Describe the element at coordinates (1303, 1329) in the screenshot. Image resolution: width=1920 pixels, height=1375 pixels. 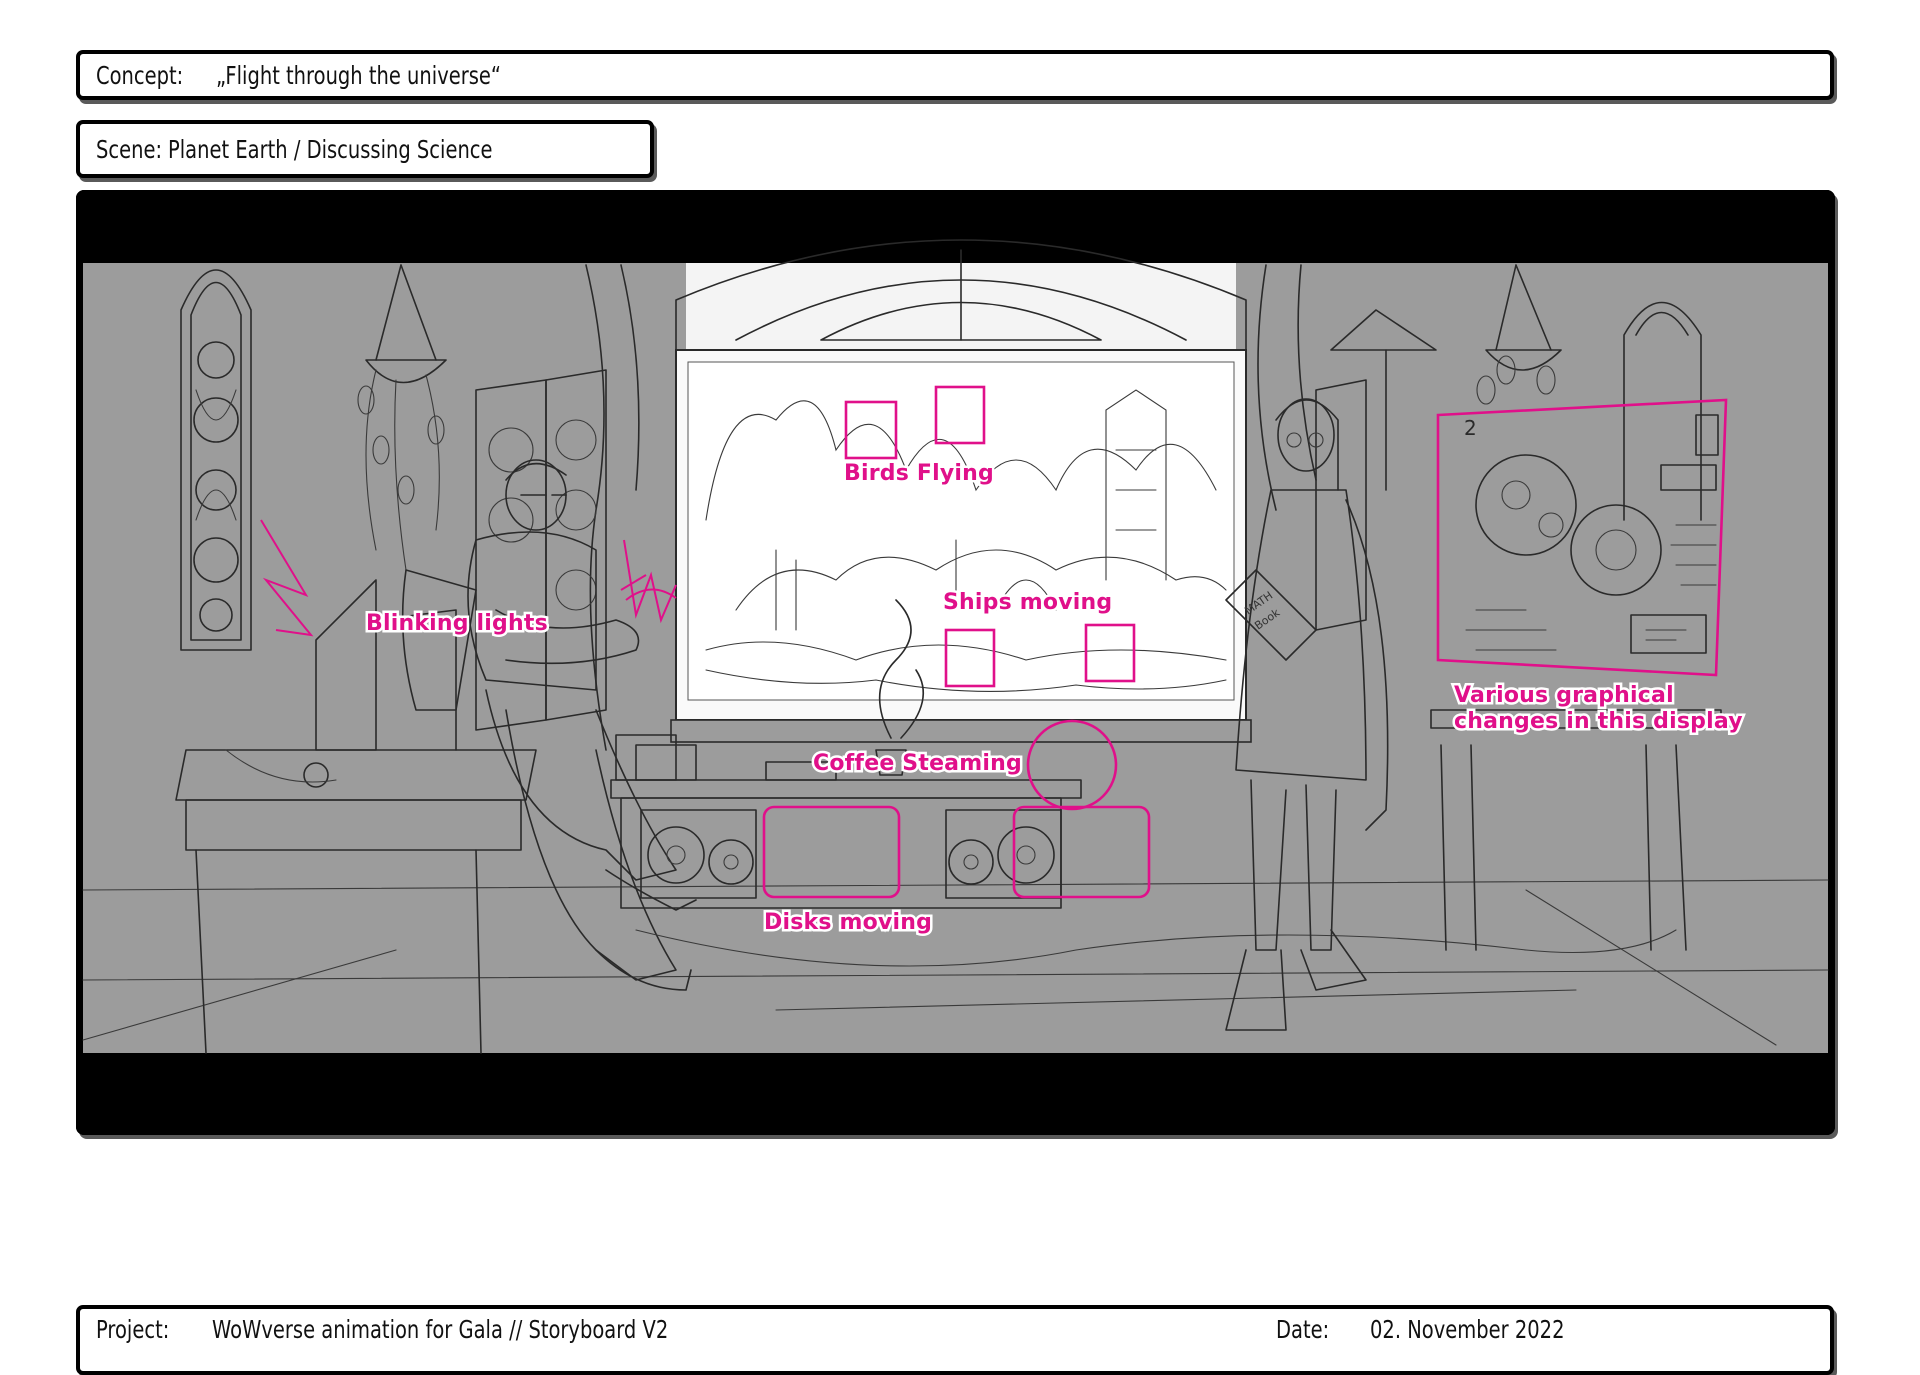
I see `date-label: Date:` at that location.